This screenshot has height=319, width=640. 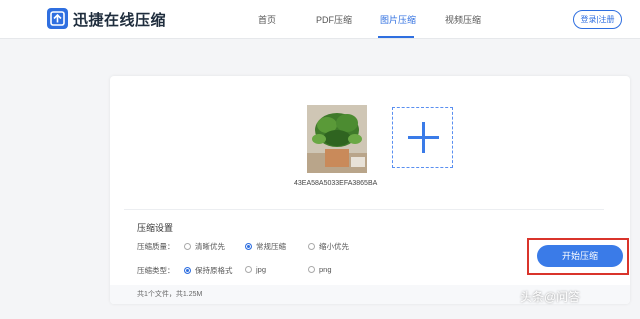 I want to click on option-label: jpg, so click(x=261, y=269).